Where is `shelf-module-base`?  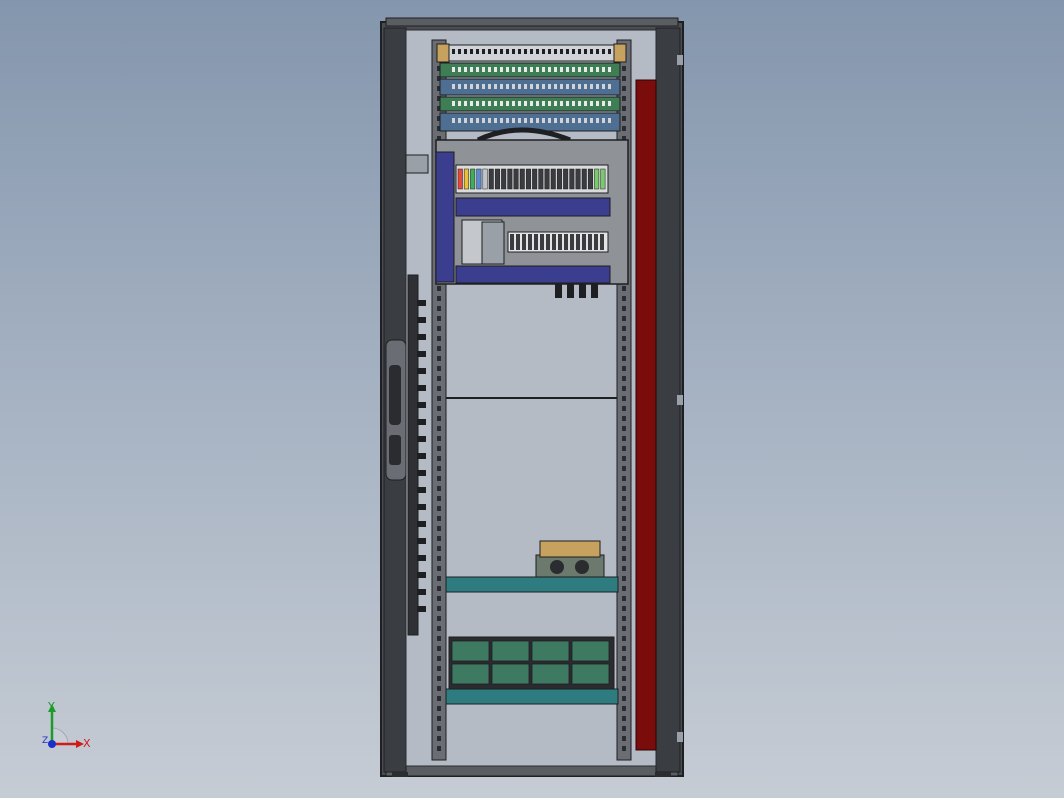
shelf-module-base is located at coordinates (570, 566).